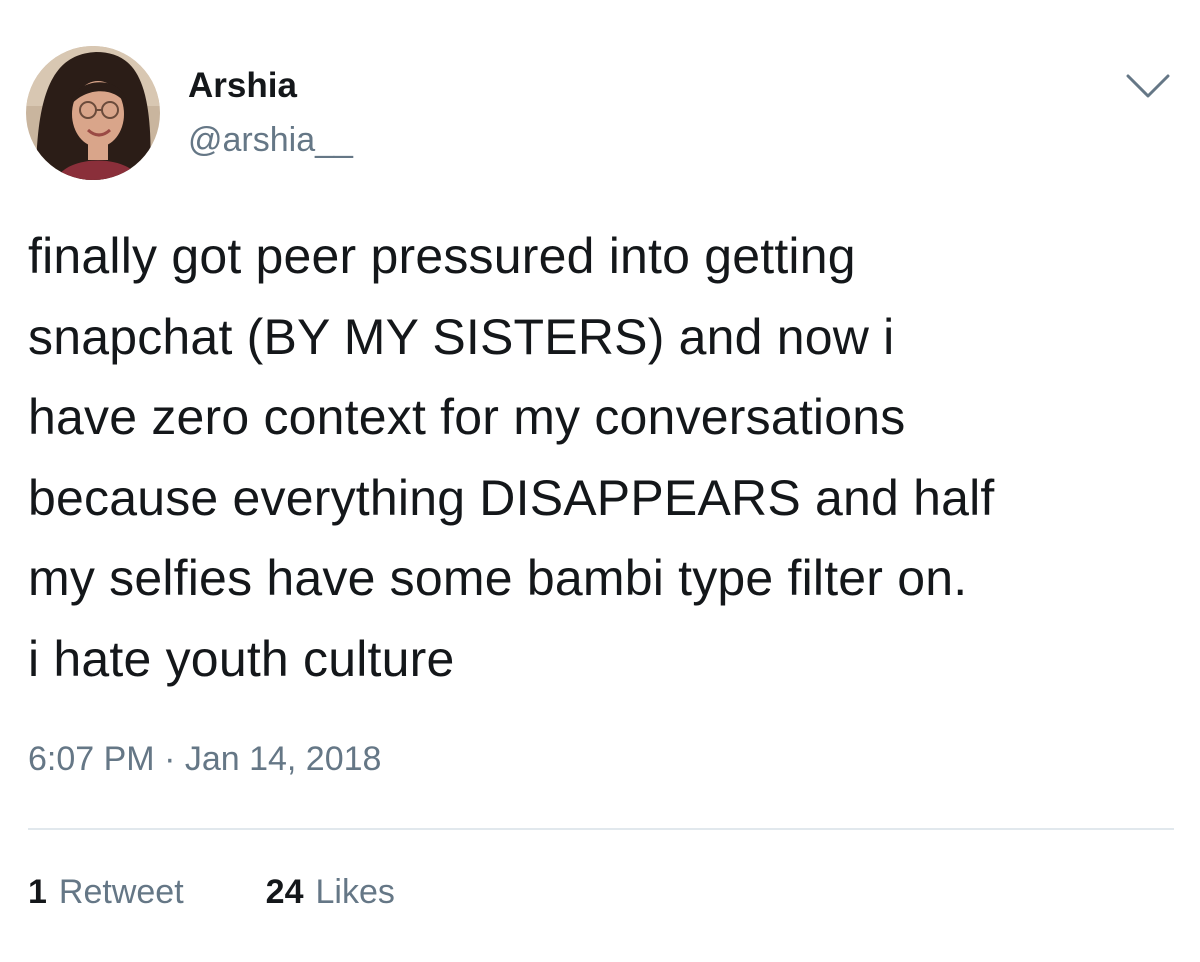 This screenshot has height=962, width=1200. I want to click on retweets-stat: 1 Retweet, so click(106, 892).